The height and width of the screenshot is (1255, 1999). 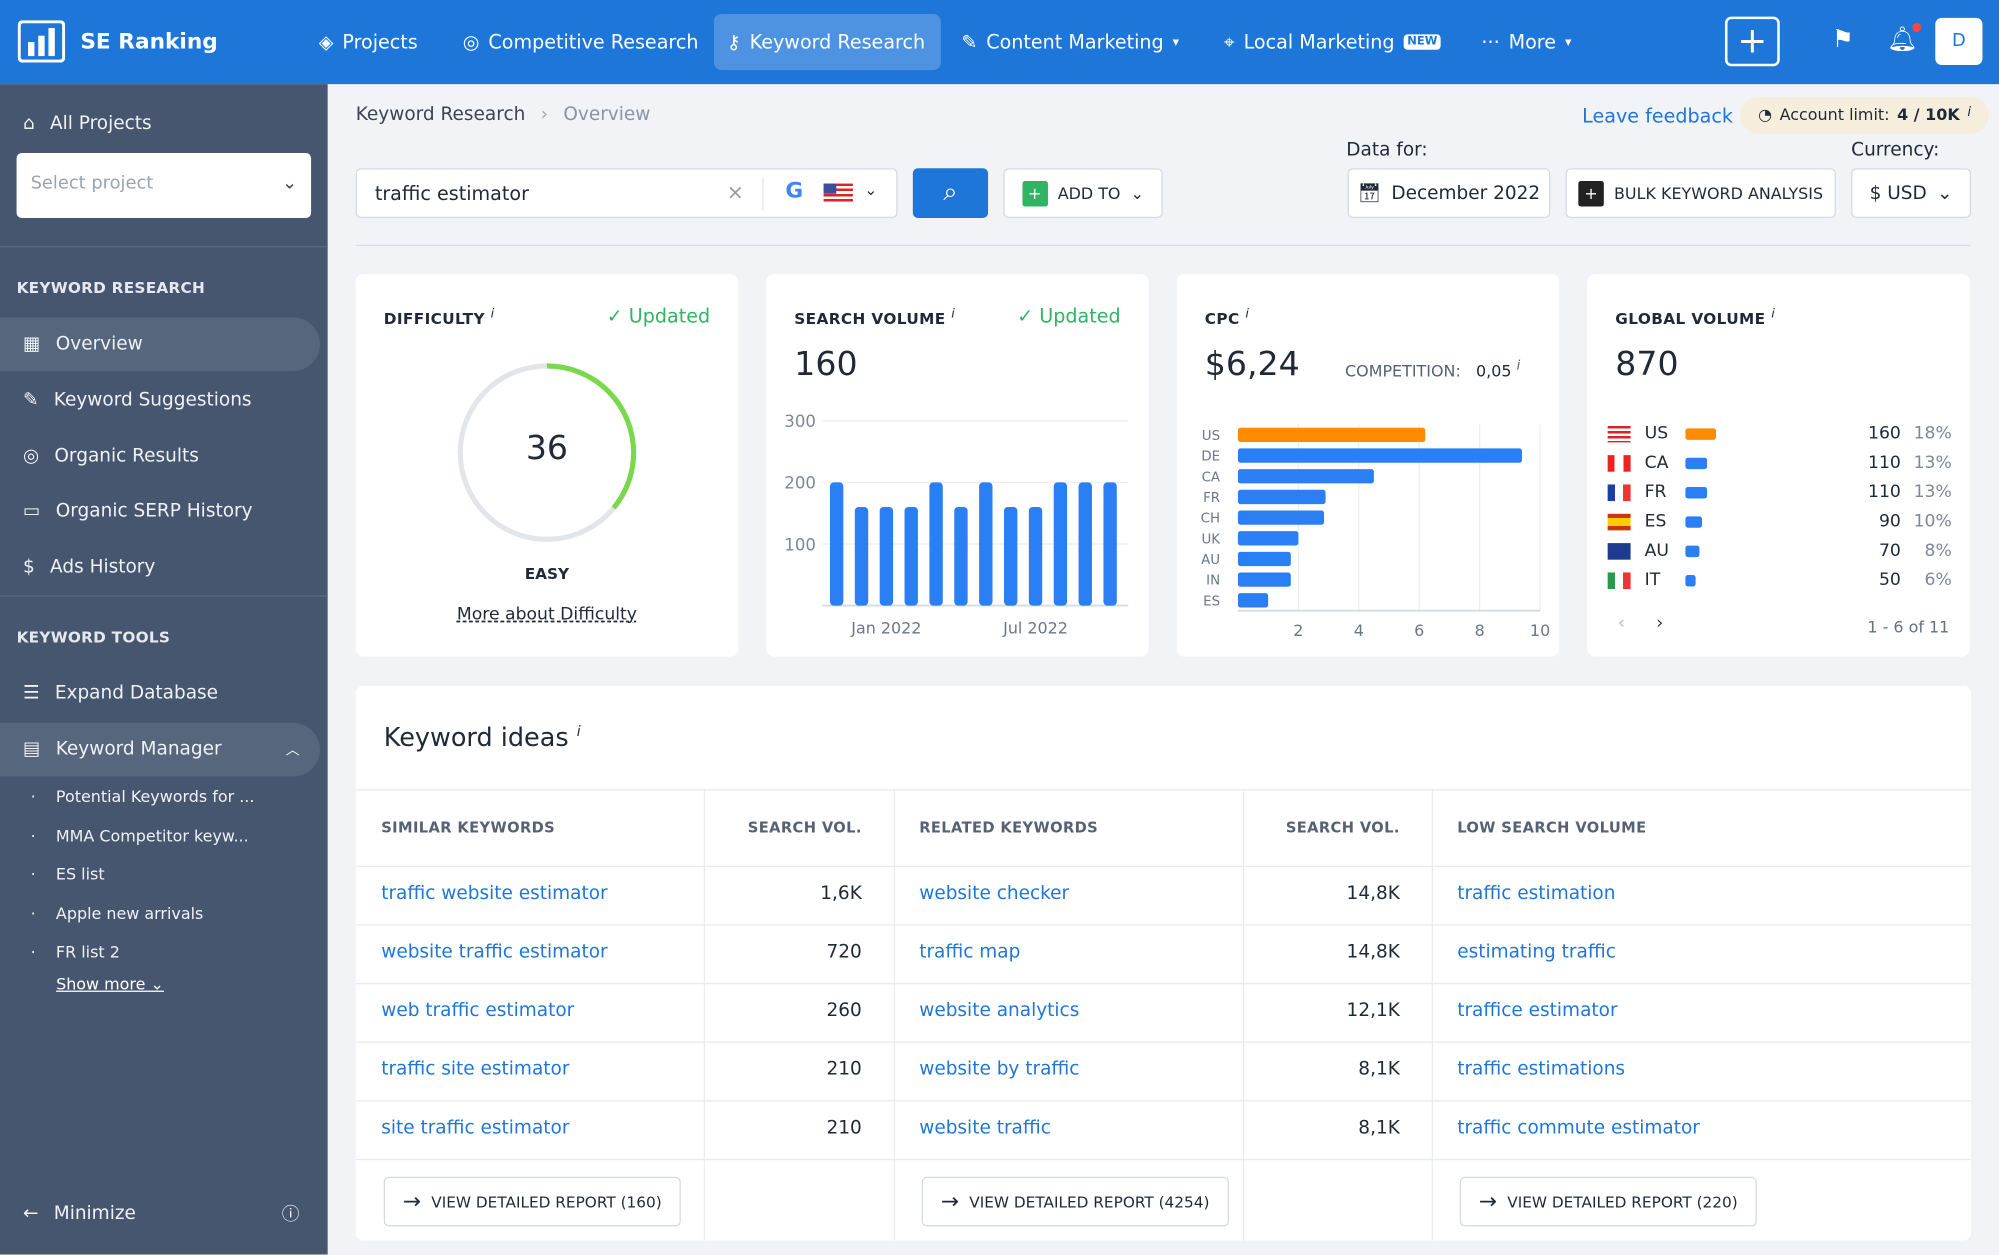 I want to click on nav-more: ··· More ▾, so click(x=1526, y=42).